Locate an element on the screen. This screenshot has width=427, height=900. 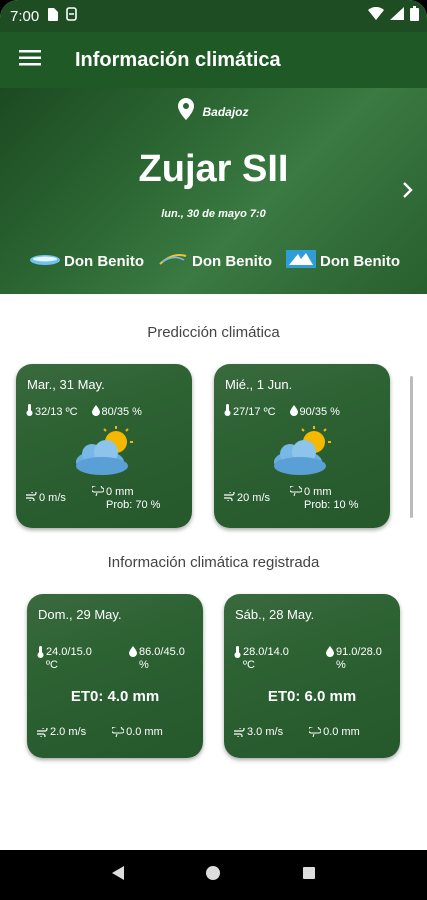
location-row: Badajoz is located at coordinates (213, 111).